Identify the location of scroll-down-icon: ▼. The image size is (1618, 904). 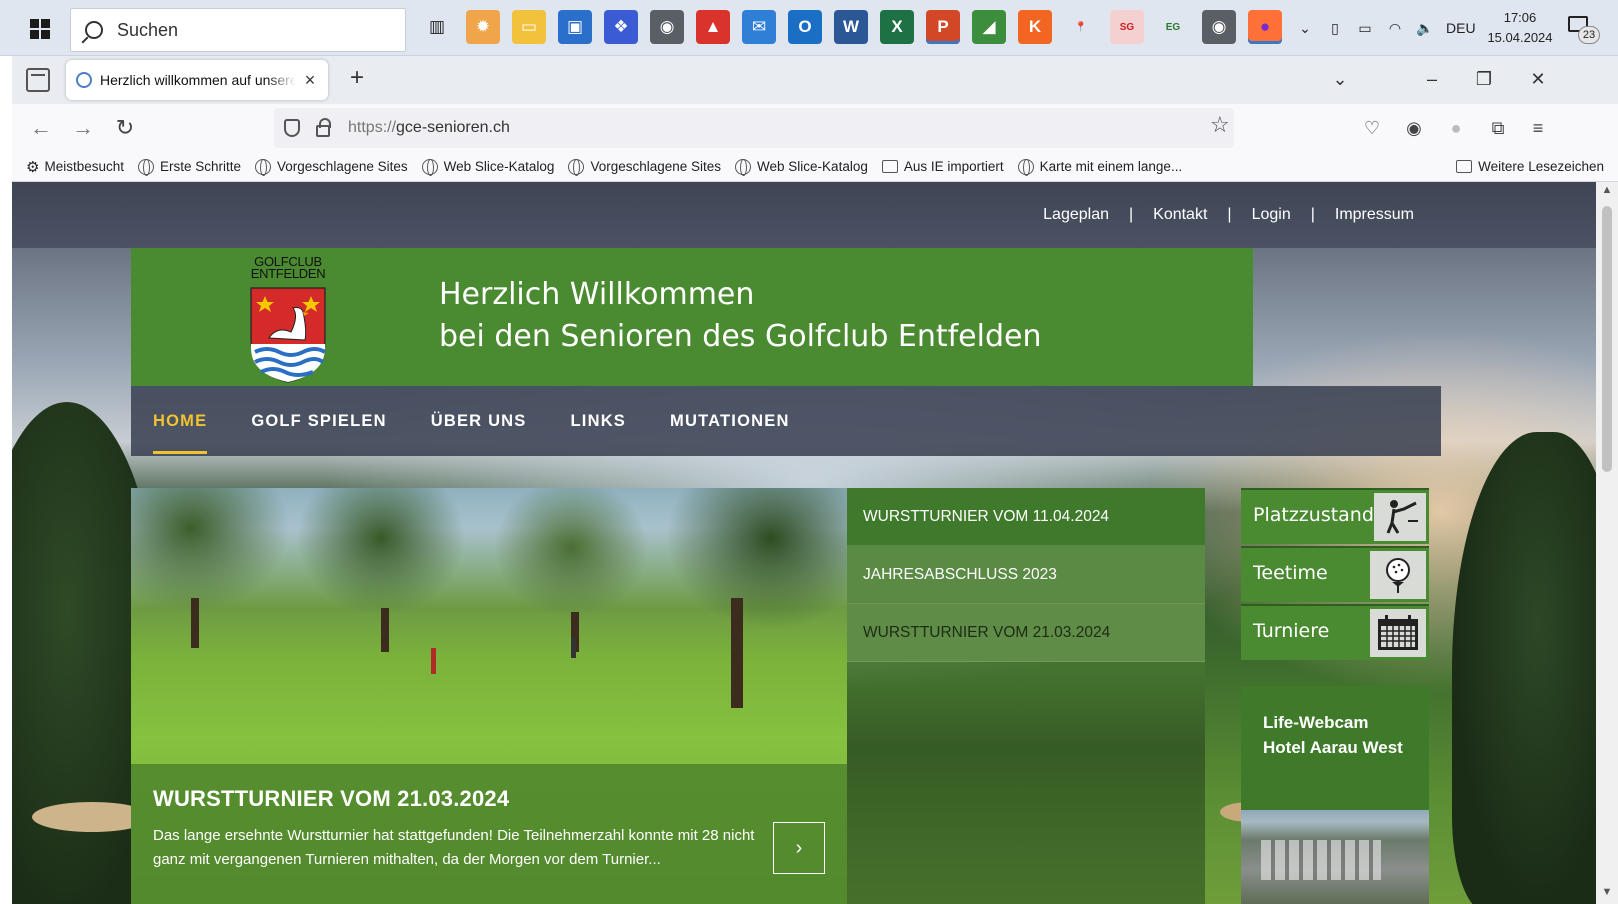
(1607, 892).